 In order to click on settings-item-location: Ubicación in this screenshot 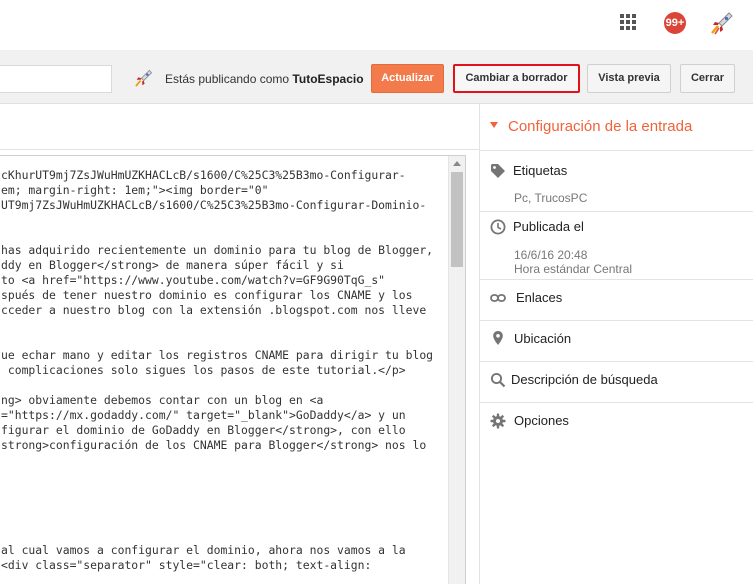, I will do `click(616, 345)`.